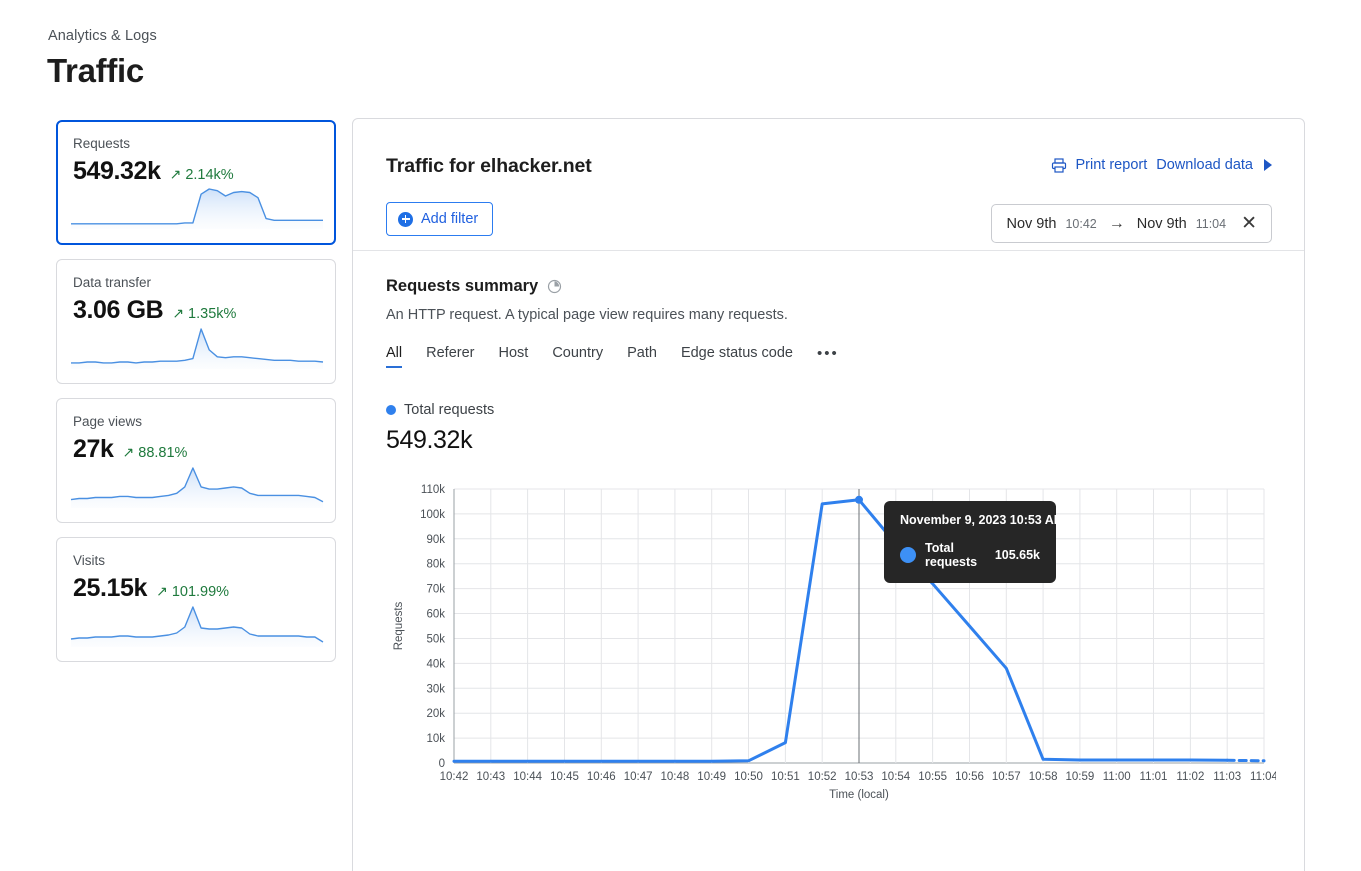 The height and width of the screenshot is (871, 1361). I want to click on tooltip-date: November 9, 2023 10:53 AM, so click(982, 520).